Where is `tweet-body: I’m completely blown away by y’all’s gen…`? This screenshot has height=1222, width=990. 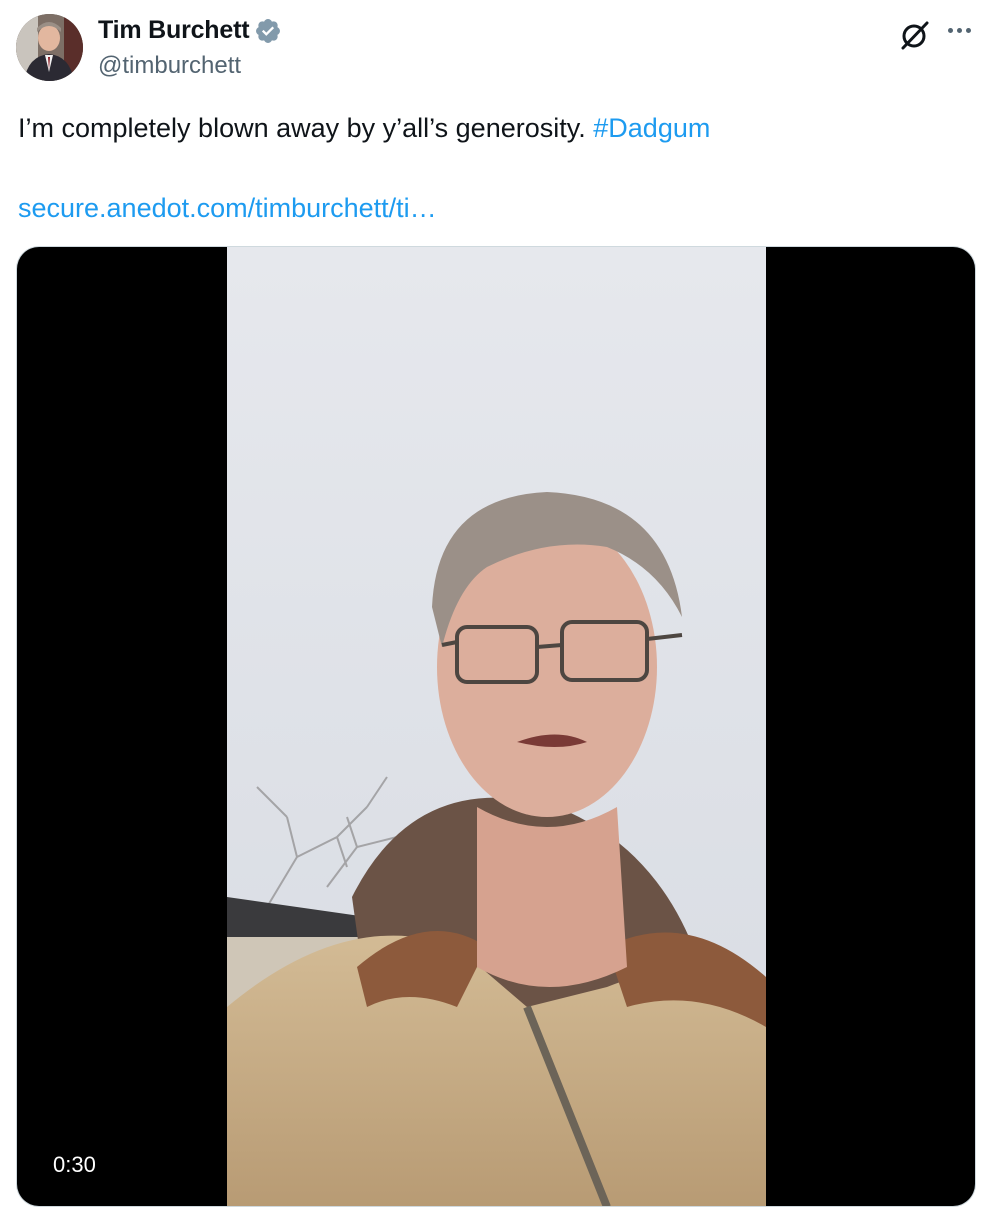 tweet-body: I’m completely blown away by y’all’s gen… is located at coordinates (302, 128).